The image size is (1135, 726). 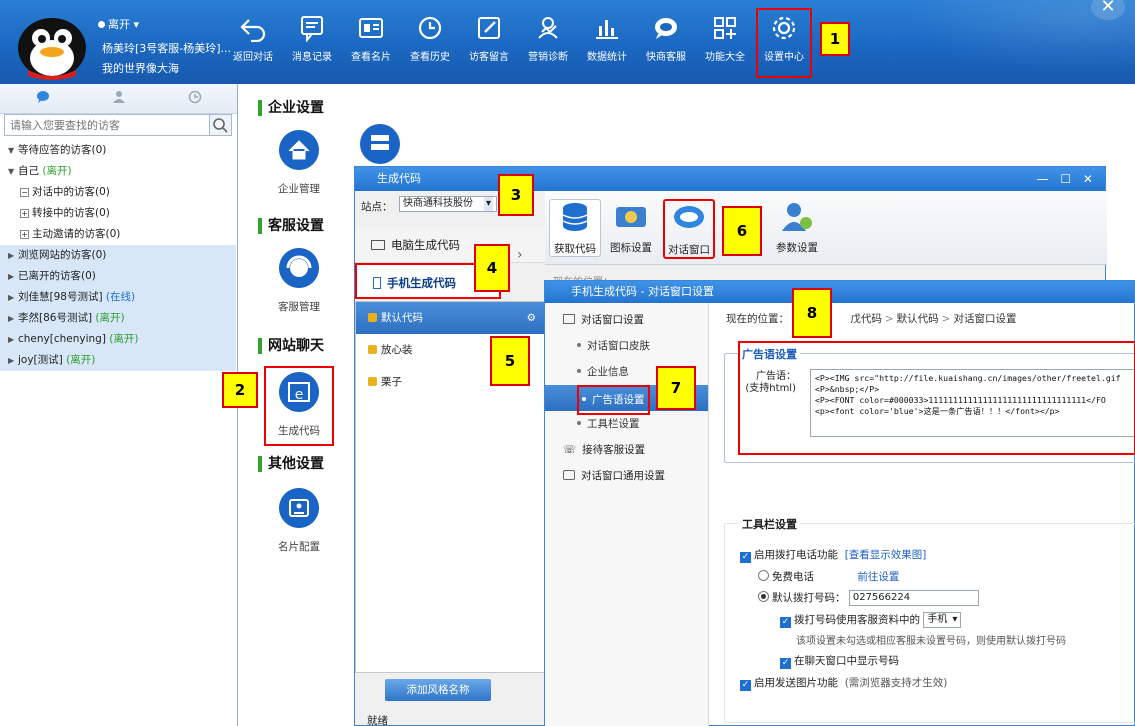 I want to click on tool-label: 营销诊断, so click(x=548, y=57).